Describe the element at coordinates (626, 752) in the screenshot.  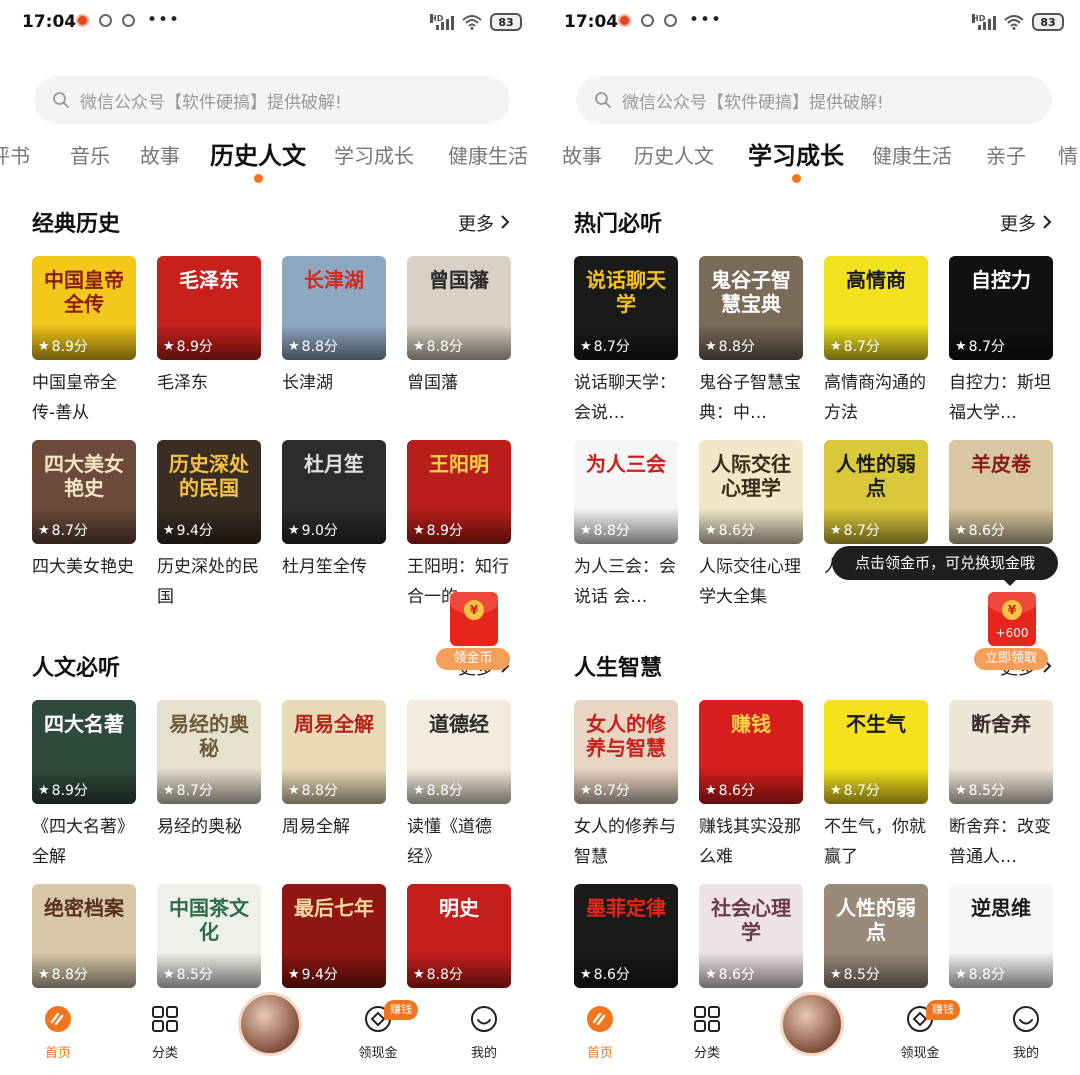
I see `book-cover: 女人的修养与智慧 ★ 8.7分` at that location.